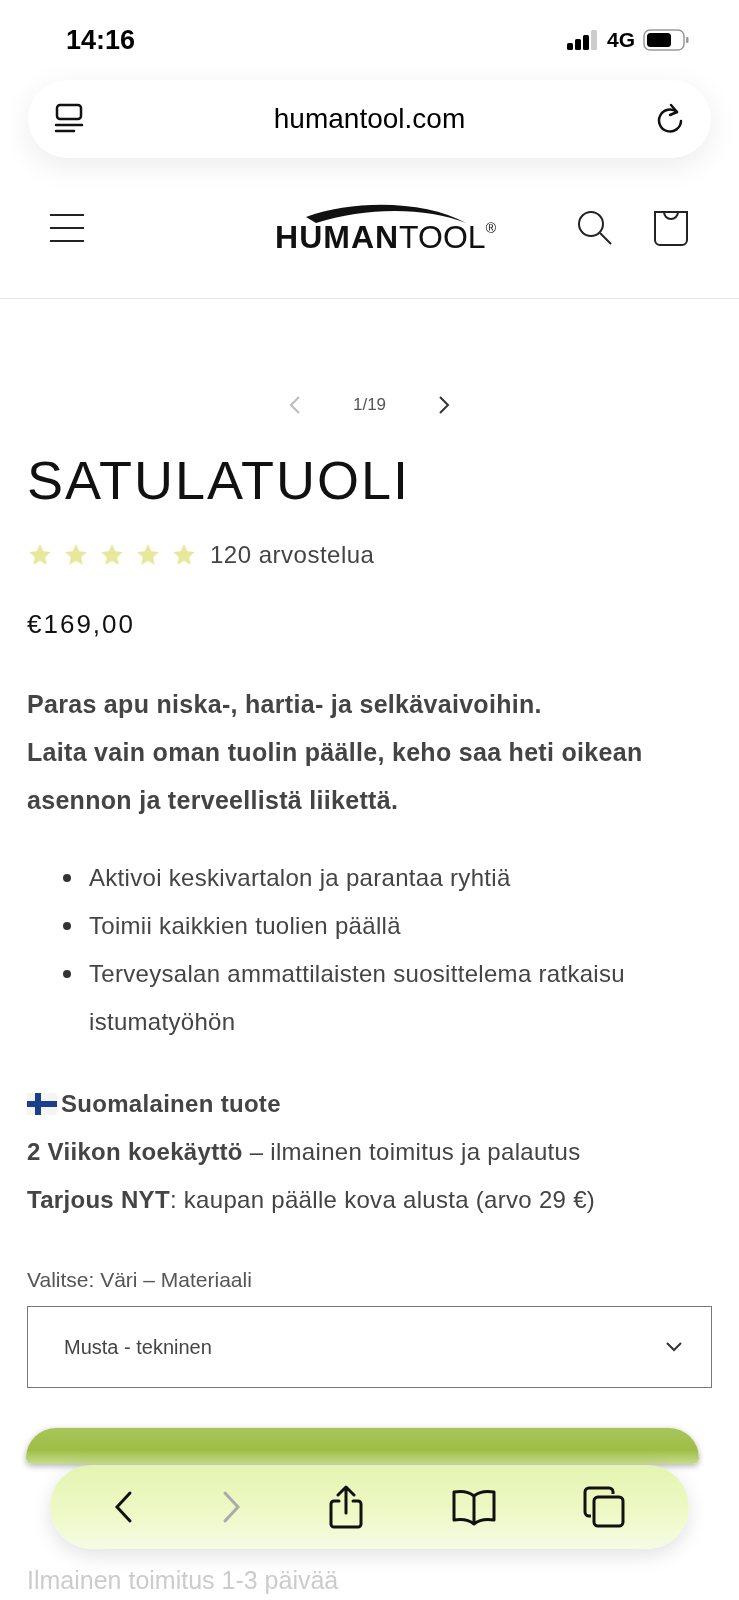 The height and width of the screenshot is (1600, 739). What do you see at coordinates (674, 1347) in the screenshot?
I see `chevron-down-icon` at bounding box center [674, 1347].